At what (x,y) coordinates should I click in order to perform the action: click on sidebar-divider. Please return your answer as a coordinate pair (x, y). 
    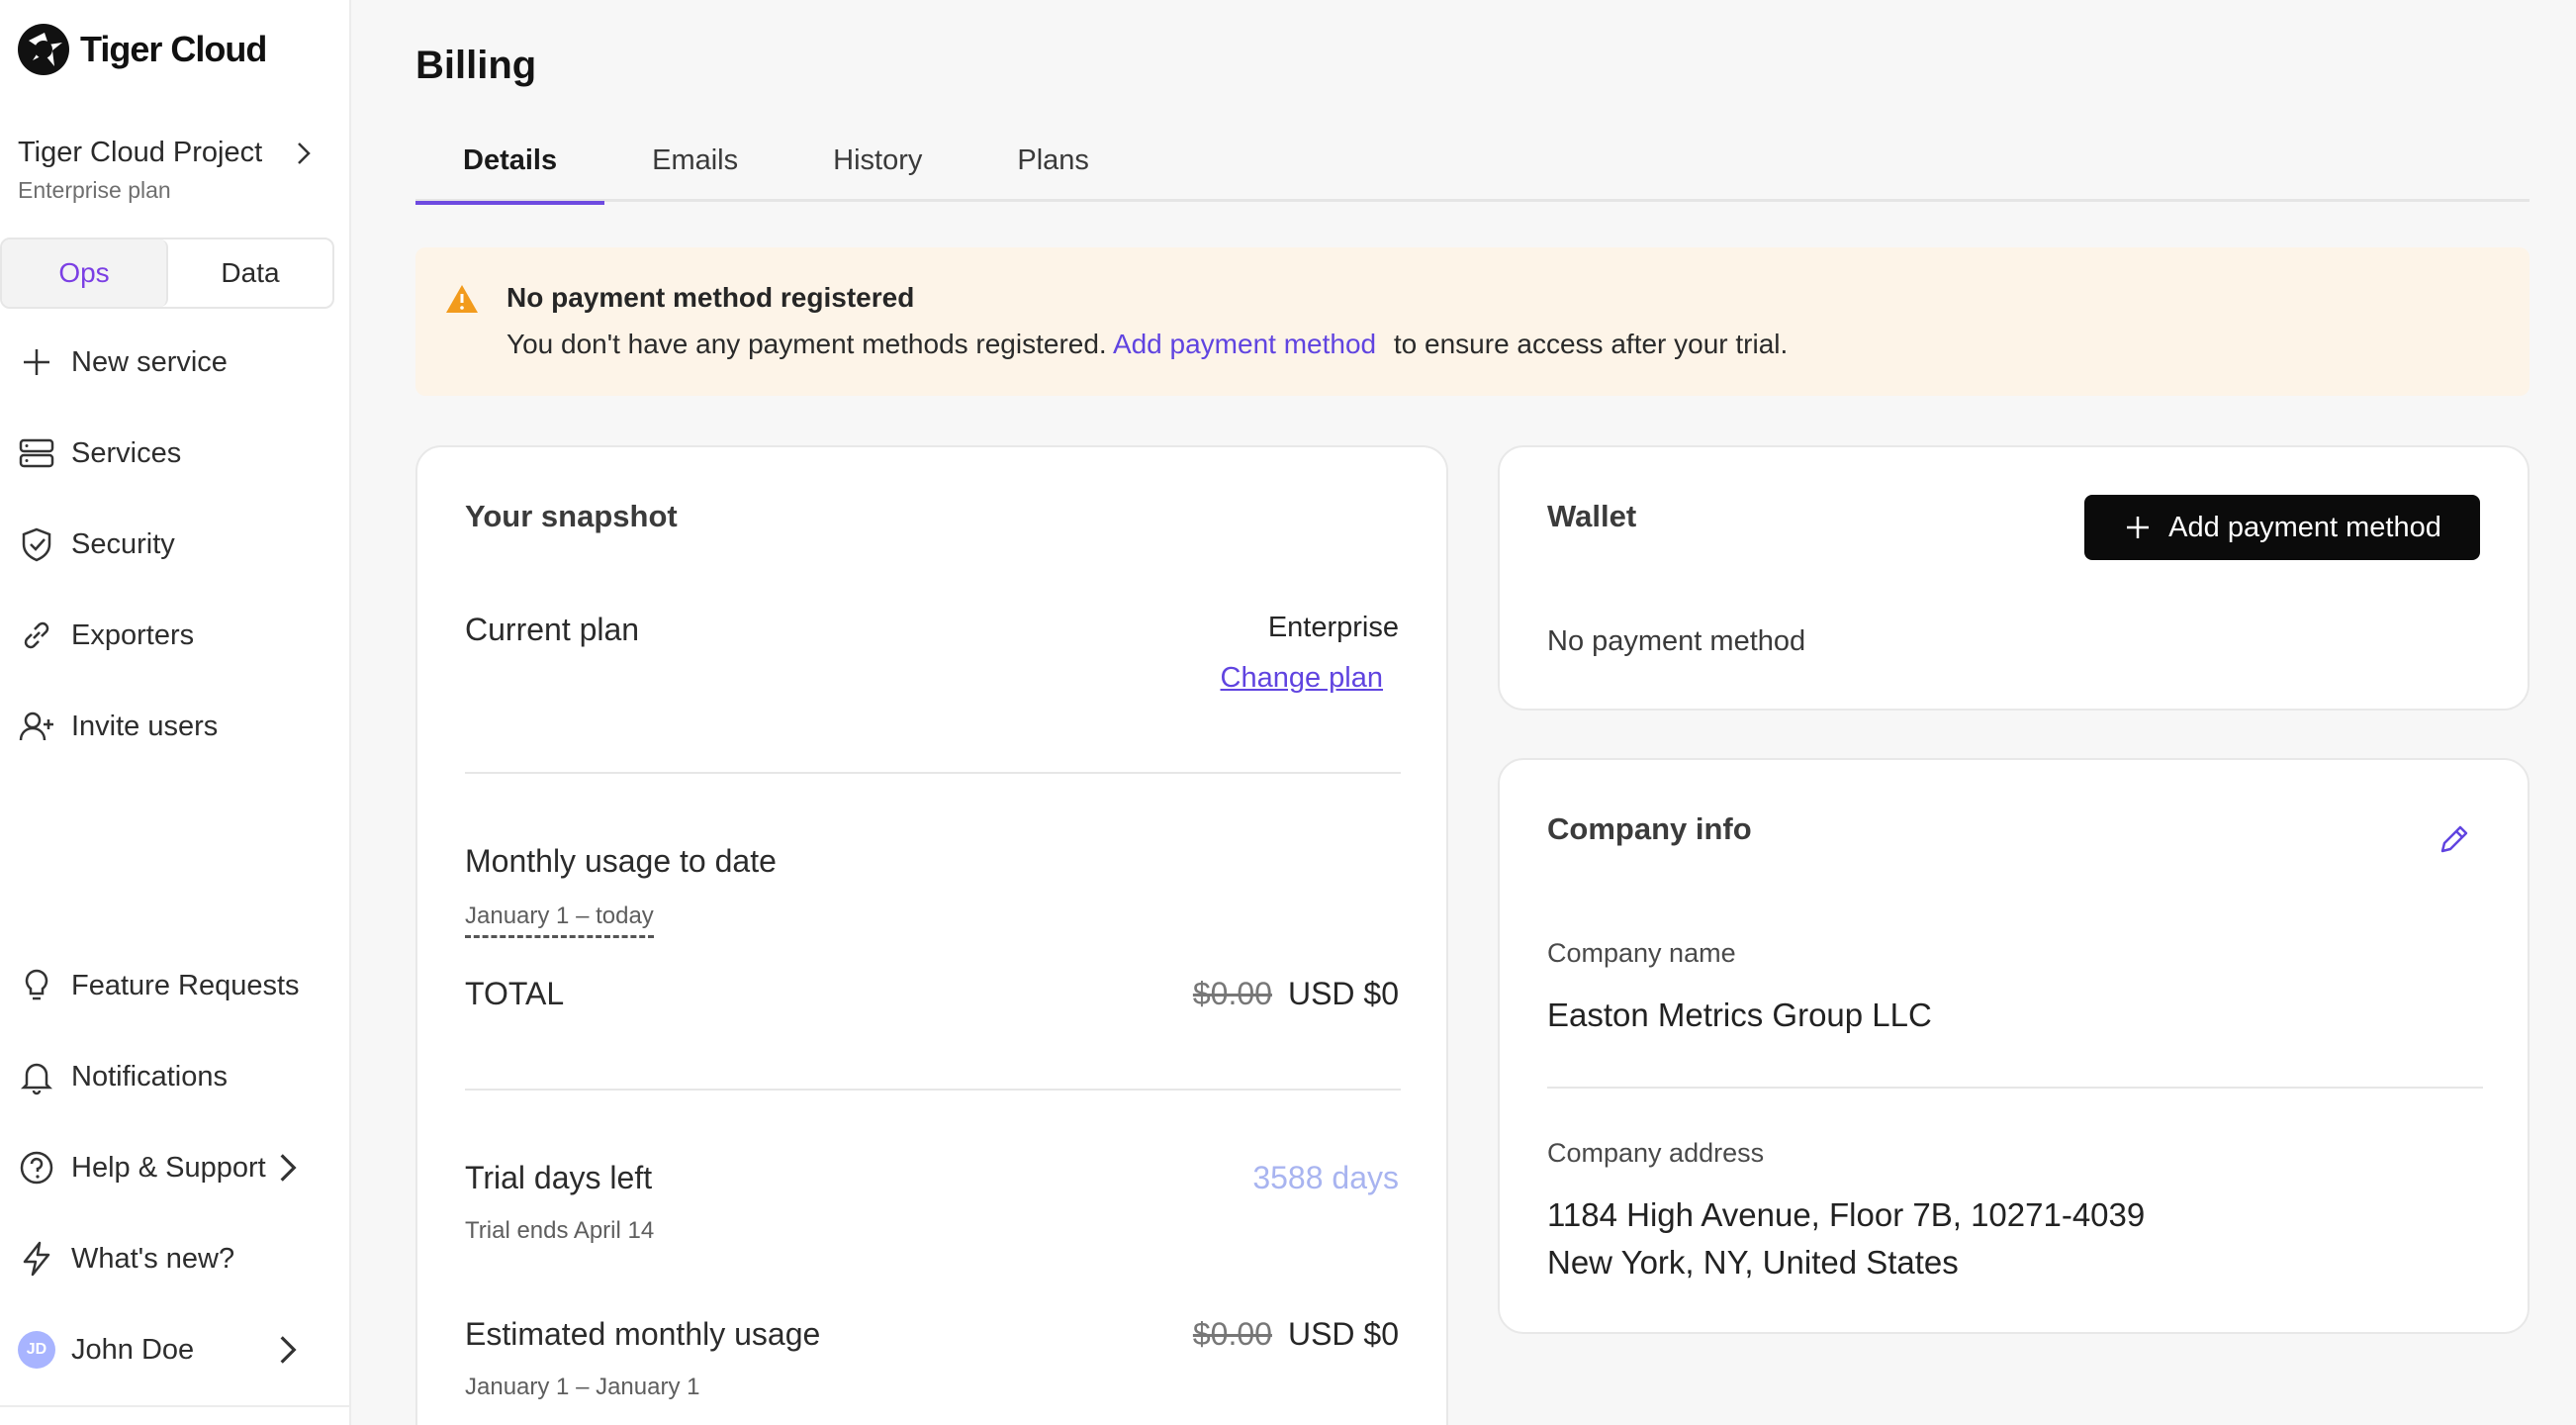
    Looking at the image, I should click on (175, 1406).